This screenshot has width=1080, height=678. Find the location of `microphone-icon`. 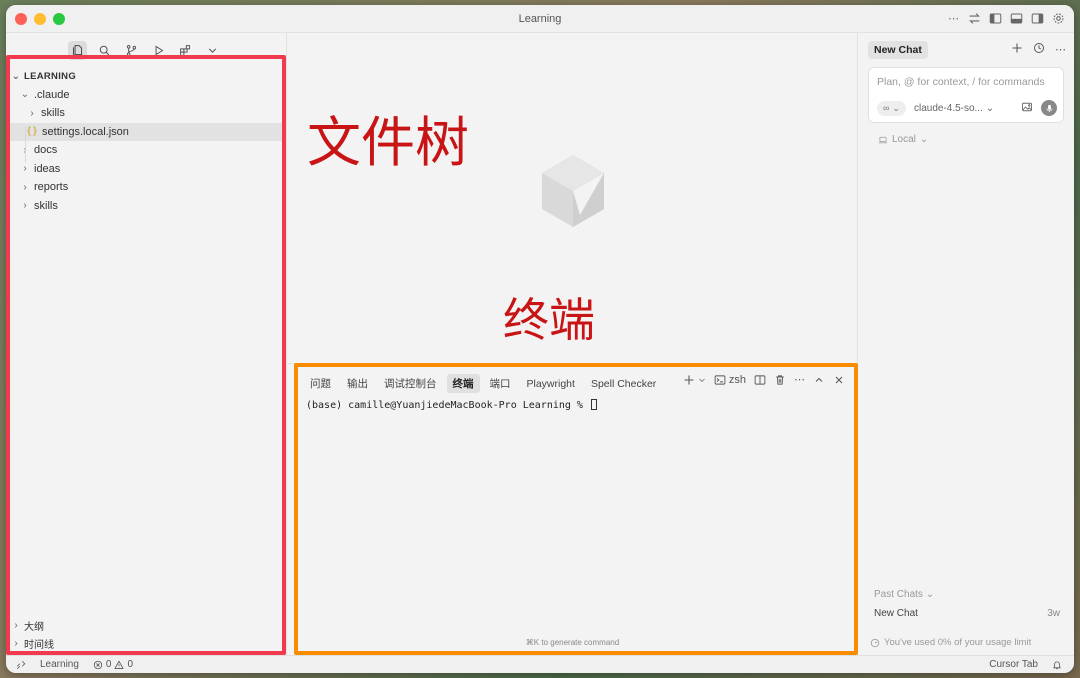

microphone-icon is located at coordinates (1049, 108).